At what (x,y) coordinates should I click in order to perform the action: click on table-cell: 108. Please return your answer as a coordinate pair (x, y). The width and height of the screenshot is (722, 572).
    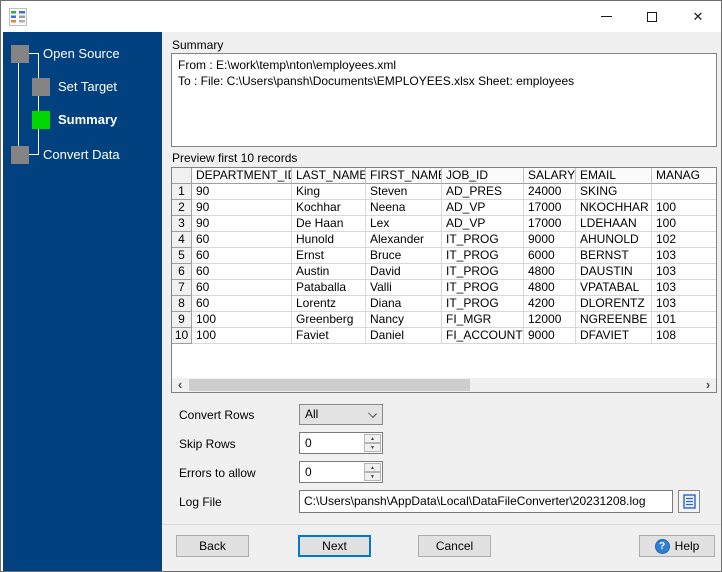
    Looking at the image, I should click on (684, 336).